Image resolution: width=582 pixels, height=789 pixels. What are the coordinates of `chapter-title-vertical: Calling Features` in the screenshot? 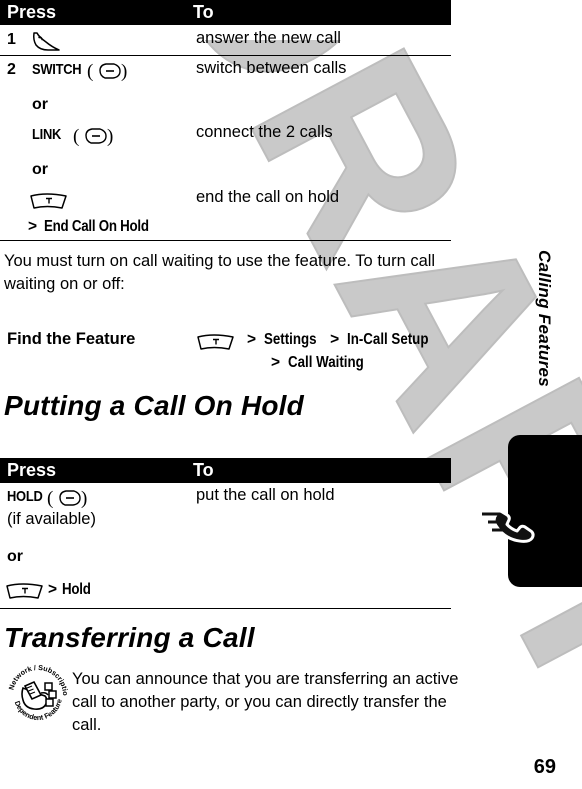 It's located at (544, 319).